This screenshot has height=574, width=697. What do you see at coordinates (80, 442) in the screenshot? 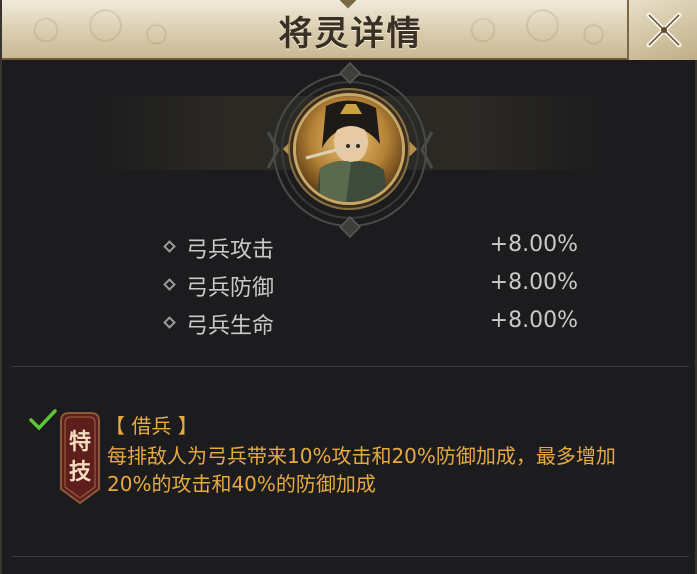
I see `badge-top-char: 特` at bounding box center [80, 442].